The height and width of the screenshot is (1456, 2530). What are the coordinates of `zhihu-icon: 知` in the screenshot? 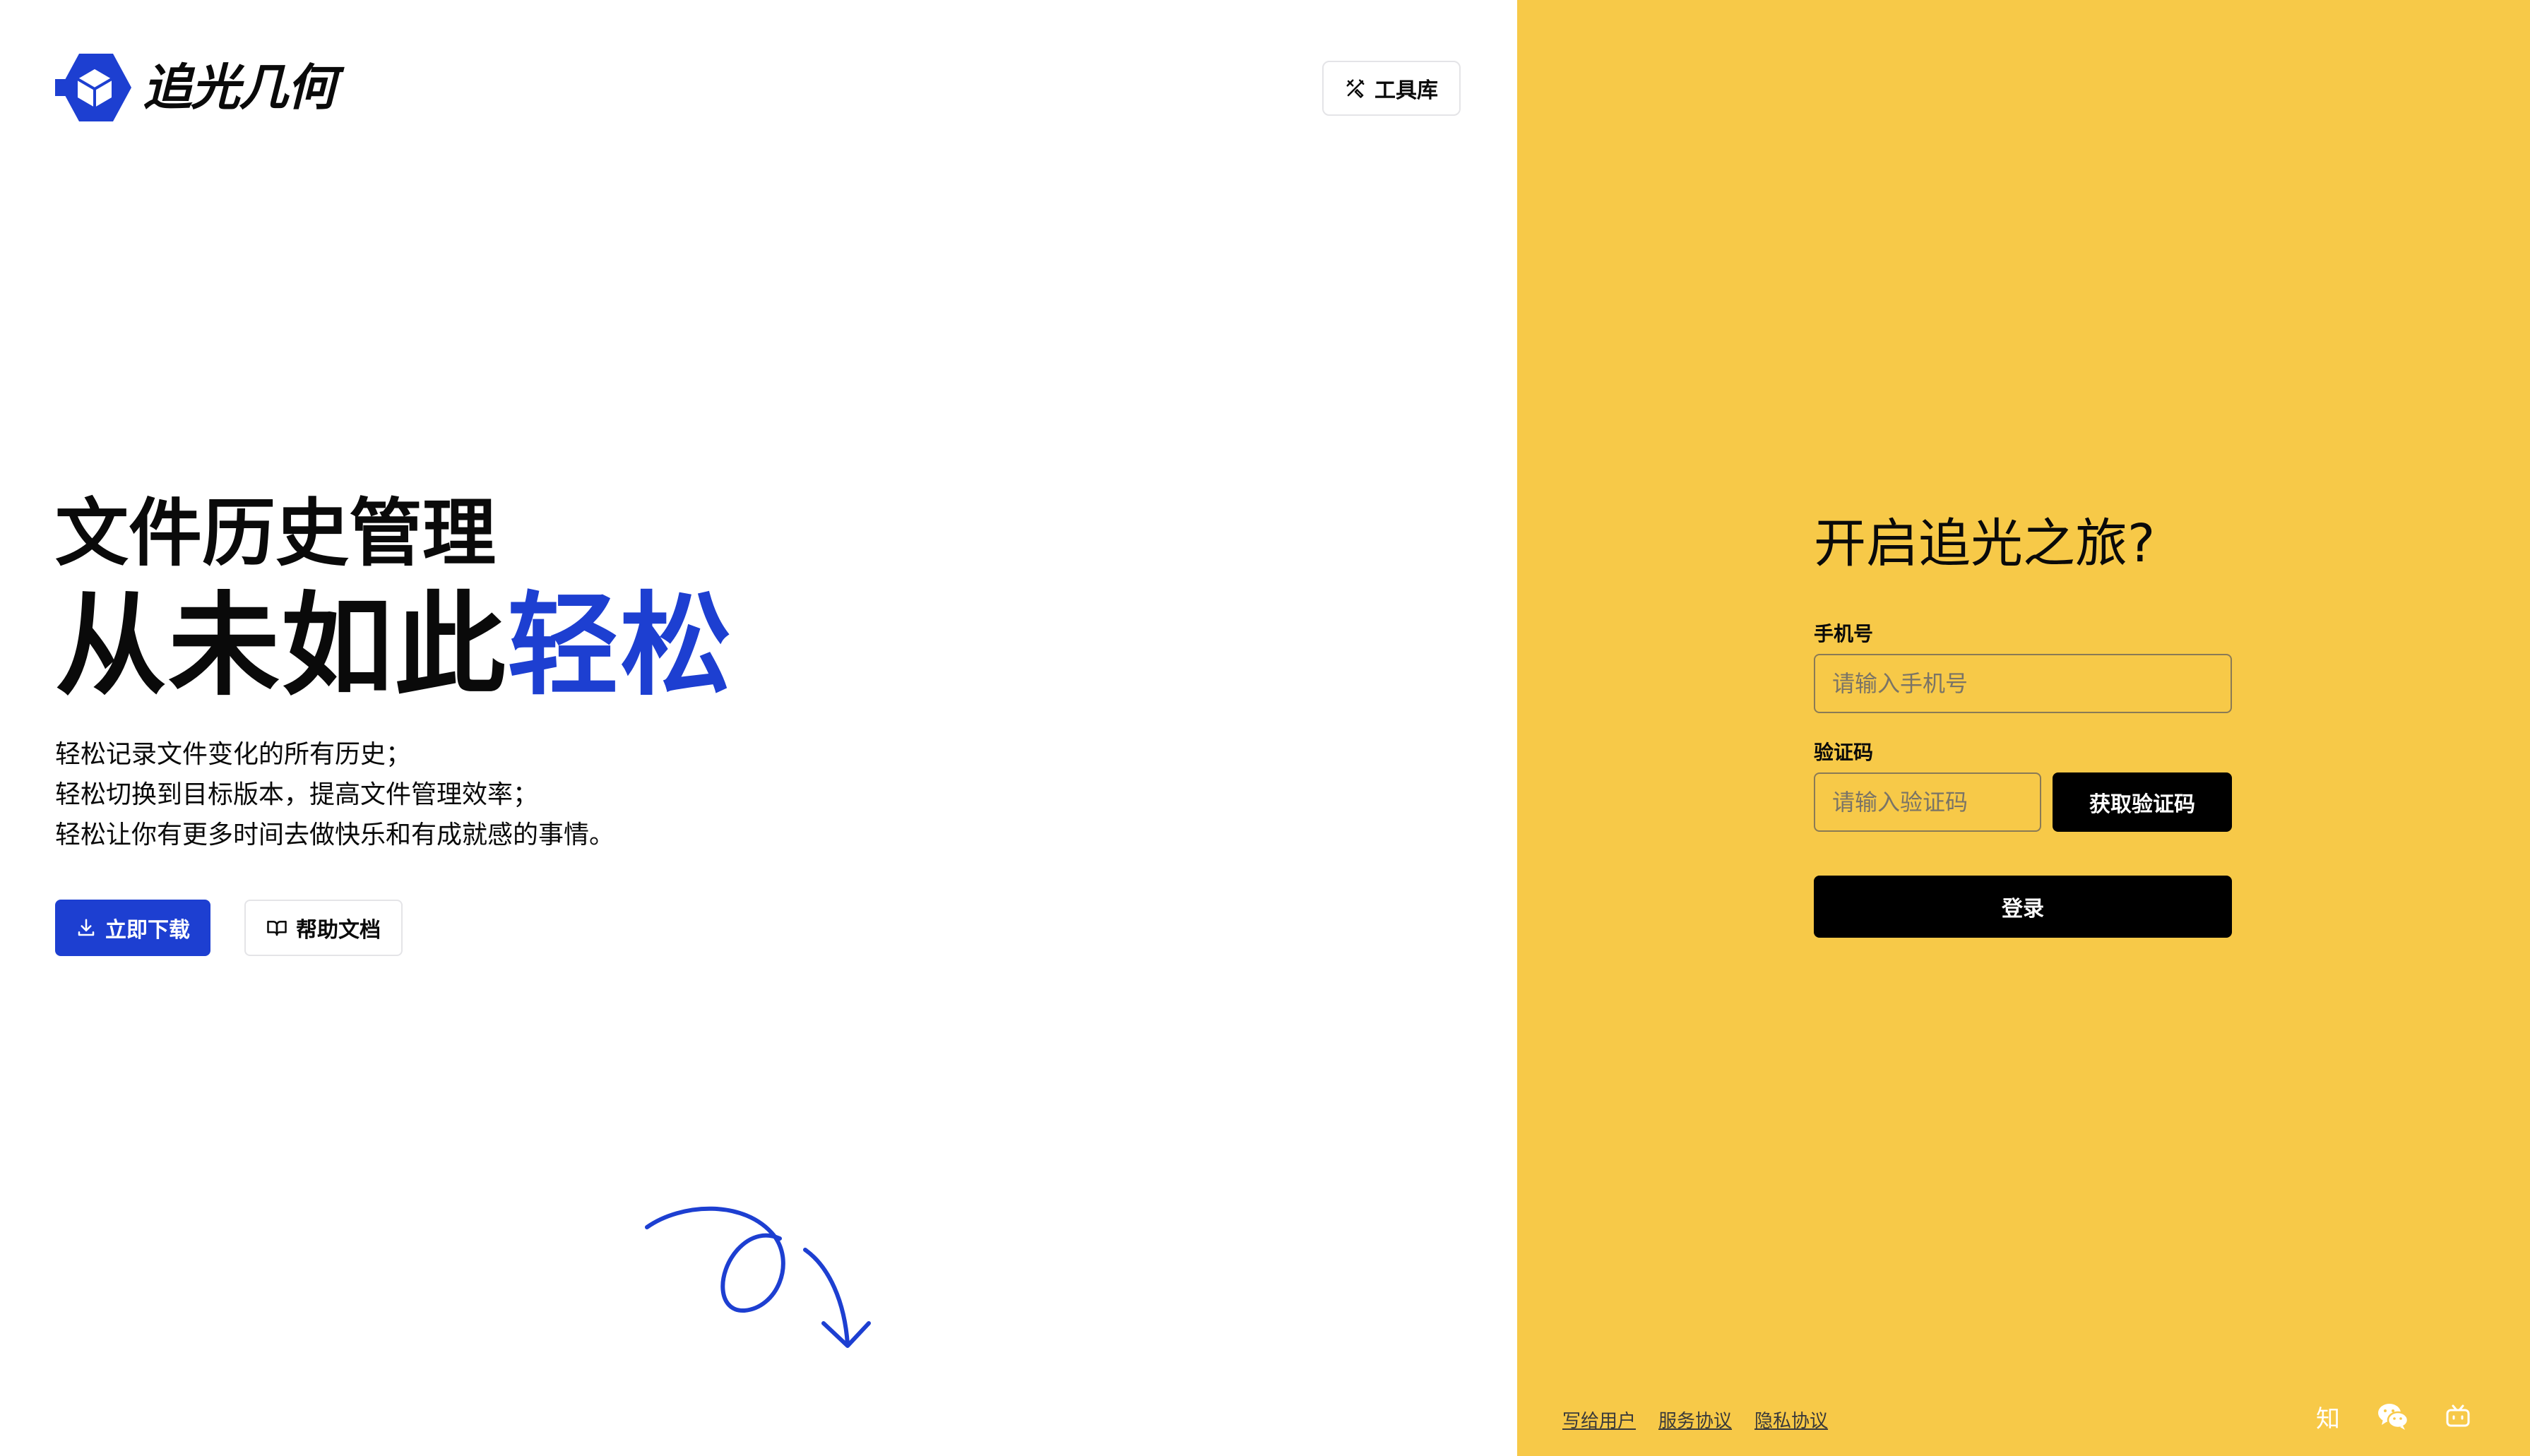 It's located at (2328, 1417).